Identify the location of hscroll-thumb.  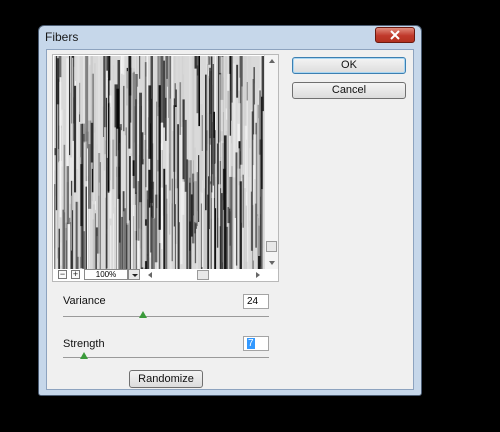
(203, 275).